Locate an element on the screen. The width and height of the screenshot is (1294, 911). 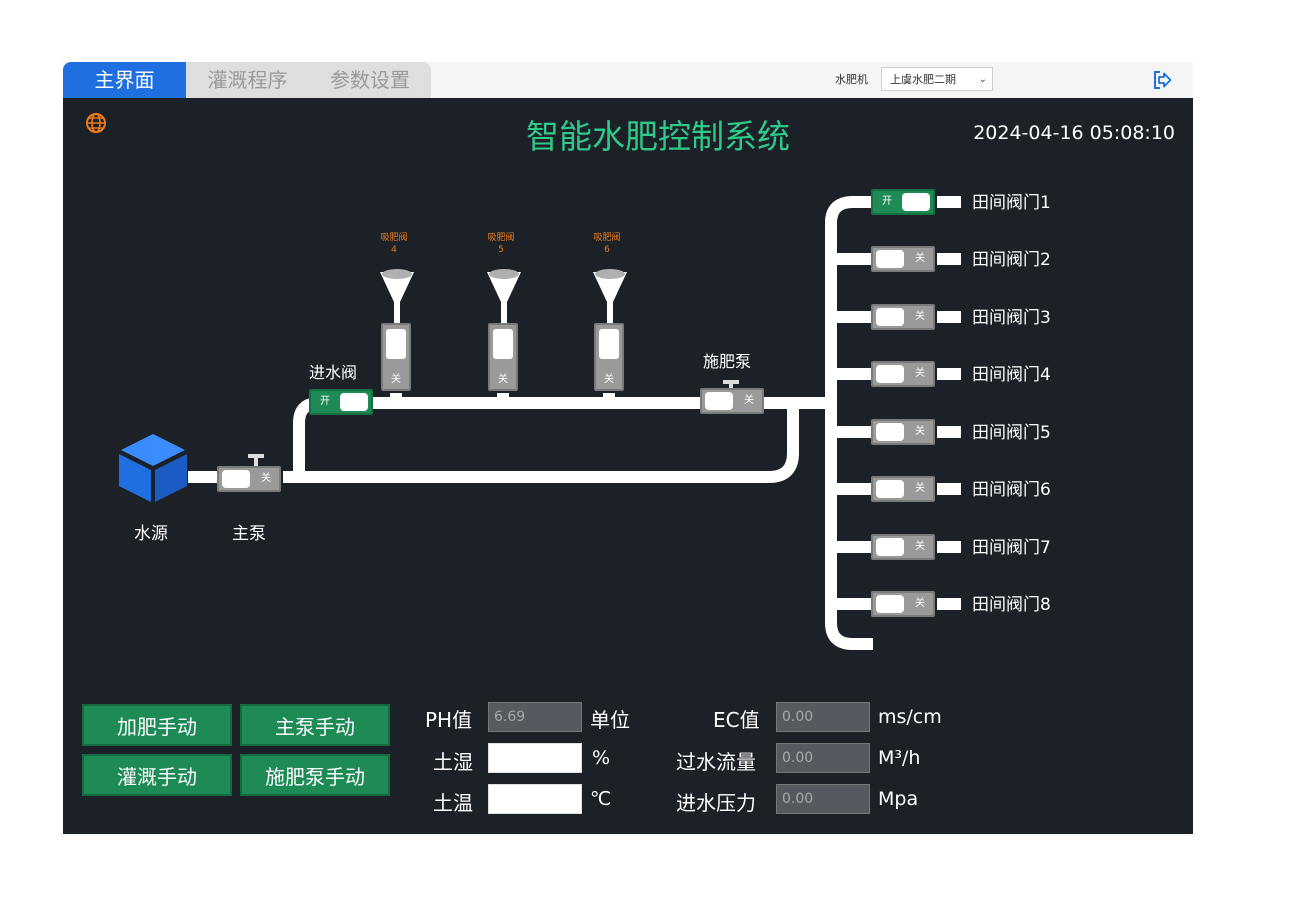
inlet-valve-switch: 开 is located at coordinates (341, 402).